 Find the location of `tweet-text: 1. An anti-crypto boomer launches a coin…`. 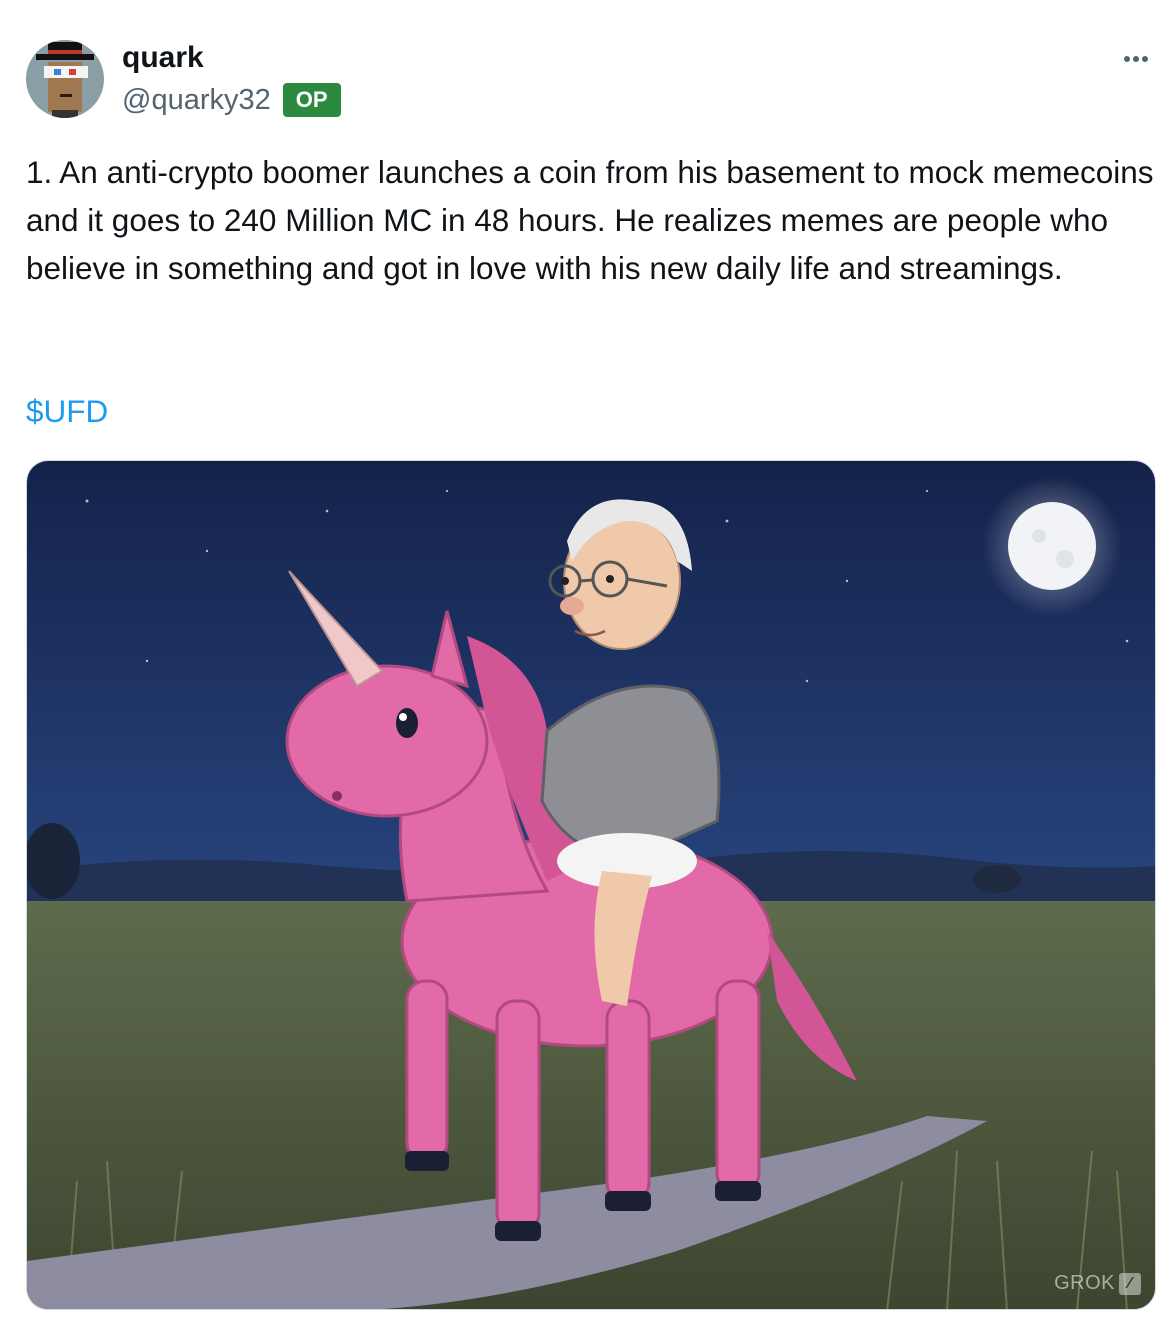

tweet-text: 1. An anti-crypto boomer launches a coin… is located at coordinates (594, 220).